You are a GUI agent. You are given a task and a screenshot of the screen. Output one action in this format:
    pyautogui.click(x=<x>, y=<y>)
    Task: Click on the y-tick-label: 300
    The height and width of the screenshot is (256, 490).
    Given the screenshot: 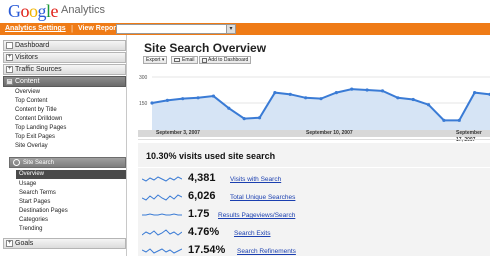 What is the action you would take?
    pyautogui.click(x=143, y=78)
    